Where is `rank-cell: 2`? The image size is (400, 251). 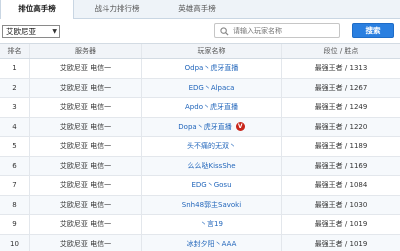 rank-cell: 2 is located at coordinates (15, 87).